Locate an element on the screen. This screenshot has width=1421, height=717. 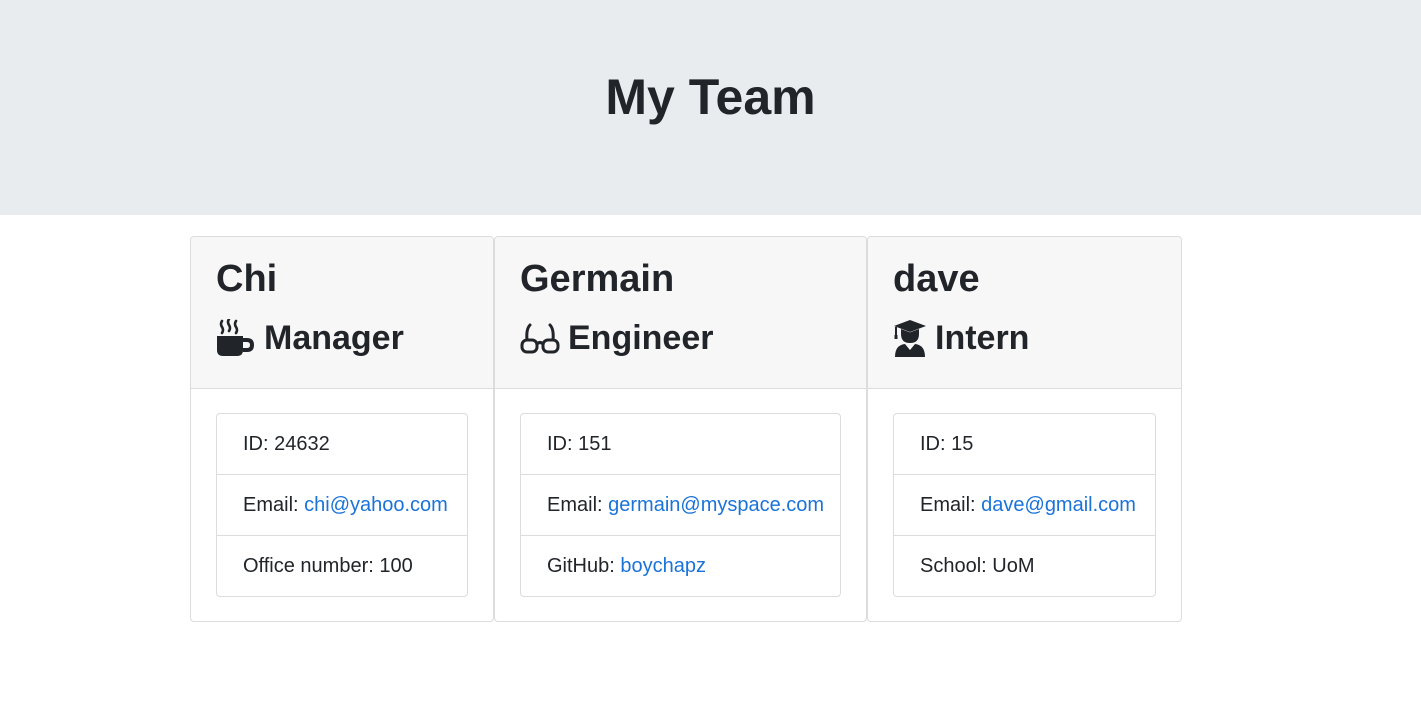
card-header: Germain Engineer is located at coordinates (680, 313).